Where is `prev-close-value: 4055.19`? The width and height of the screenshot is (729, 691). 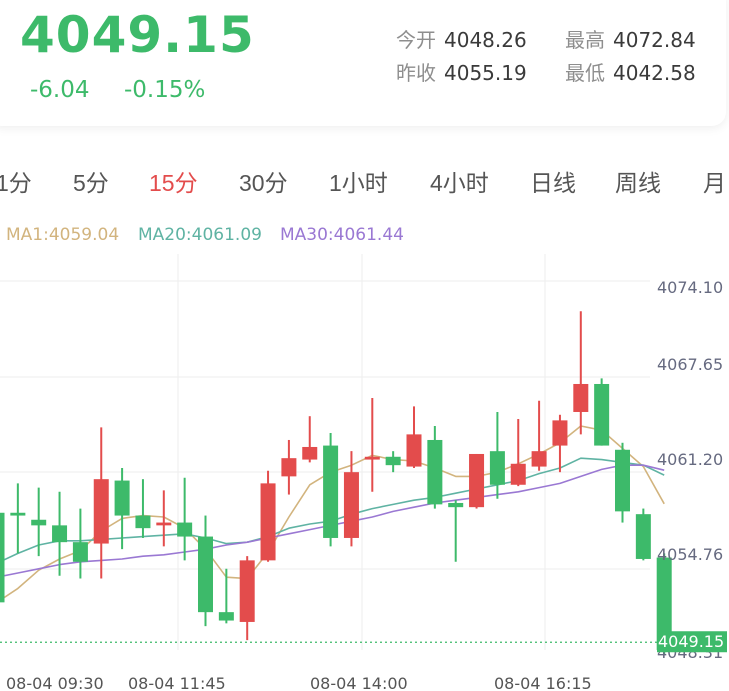
prev-close-value: 4055.19 is located at coordinates (485, 73).